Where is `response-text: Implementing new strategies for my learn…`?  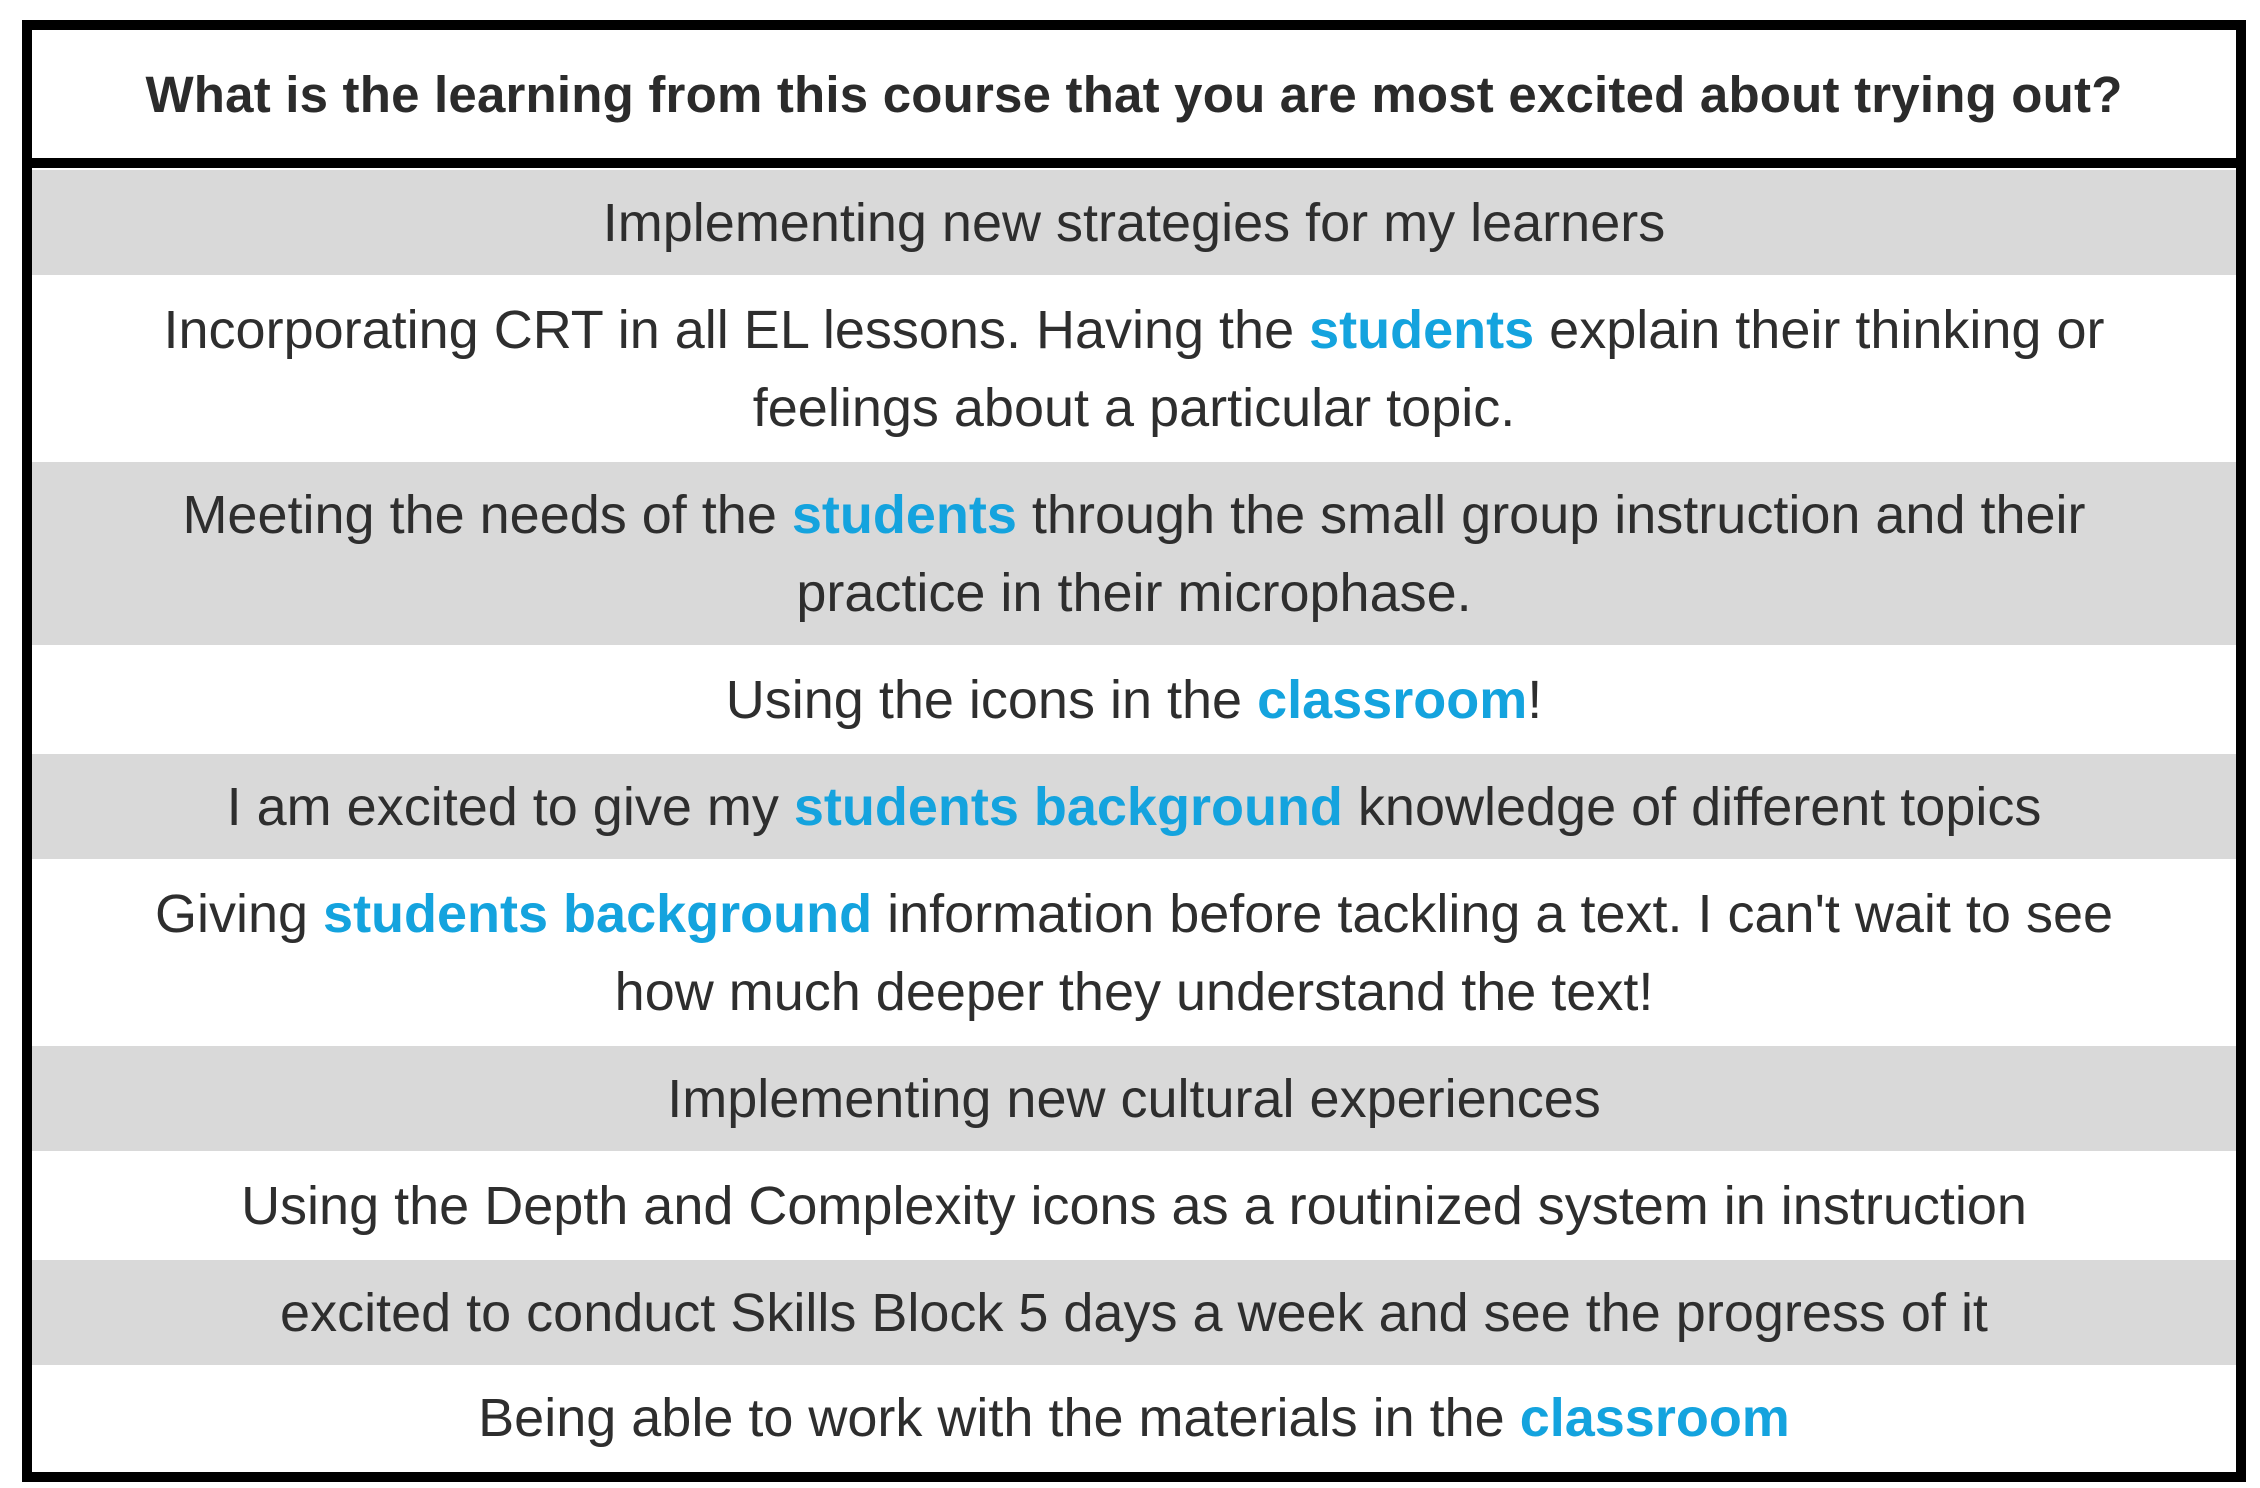
response-text: Implementing new strategies for my learn… is located at coordinates (1134, 223).